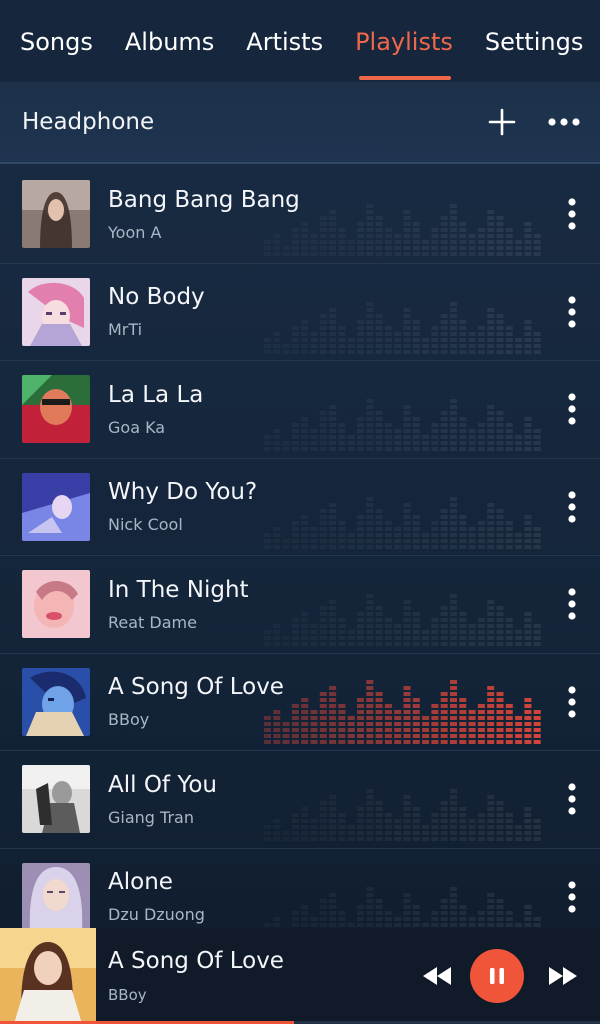 The image size is (600, 1024). What do you see at coordinates (564, 122) in the screenshot?
I see `more-horizontal-icon` at bounding box center [564, 122].